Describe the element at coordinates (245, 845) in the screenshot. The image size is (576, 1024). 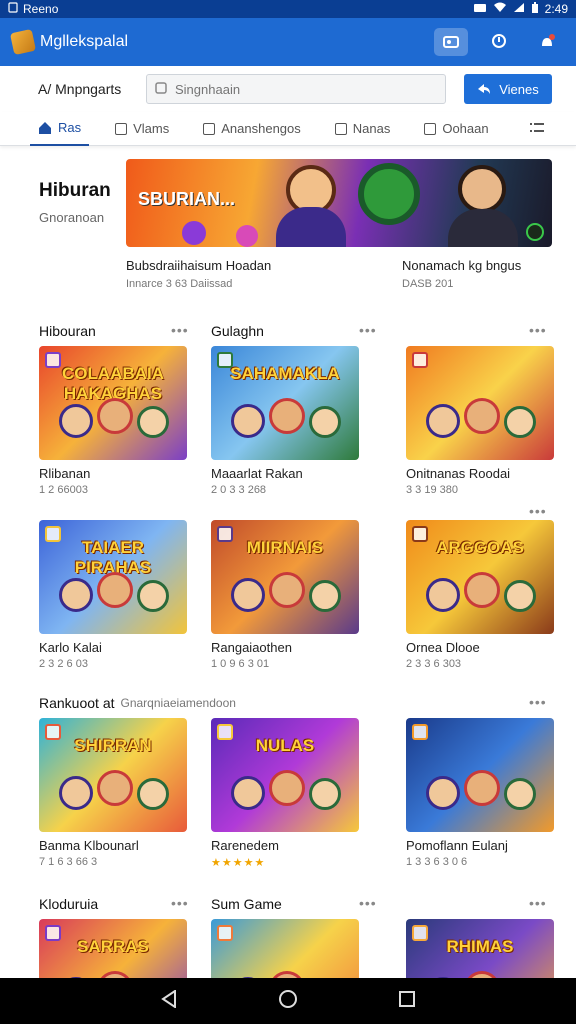
I see `game-name: Rarenedem` at that location.